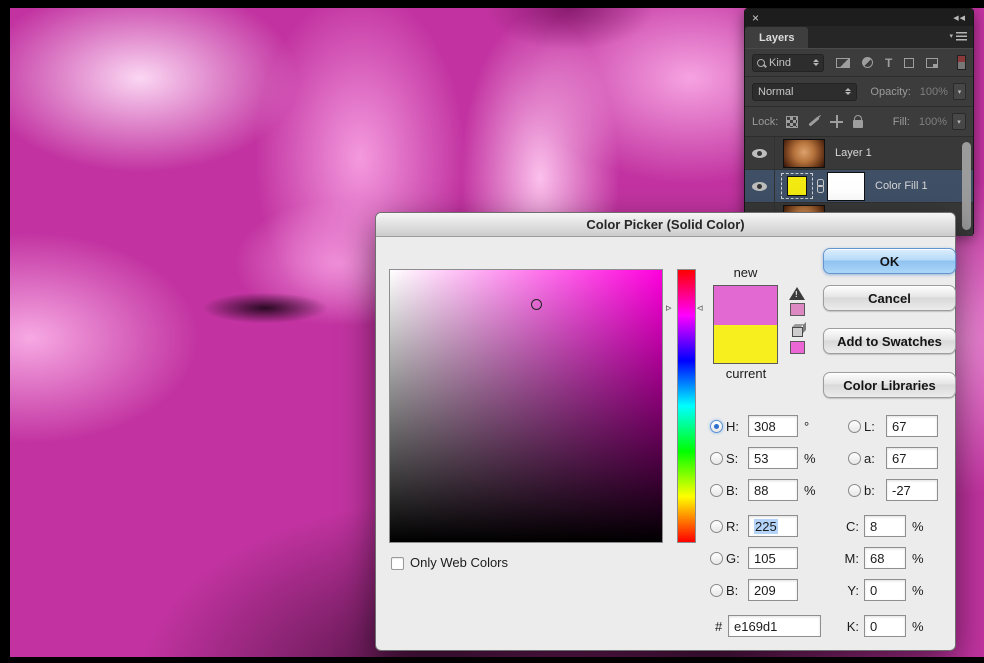 This screenshot has width=984, height=663. What do you see at coordinates (732, 590) in the screenshot?
I see `b2-label: B:` at bounding box center [732, 590].